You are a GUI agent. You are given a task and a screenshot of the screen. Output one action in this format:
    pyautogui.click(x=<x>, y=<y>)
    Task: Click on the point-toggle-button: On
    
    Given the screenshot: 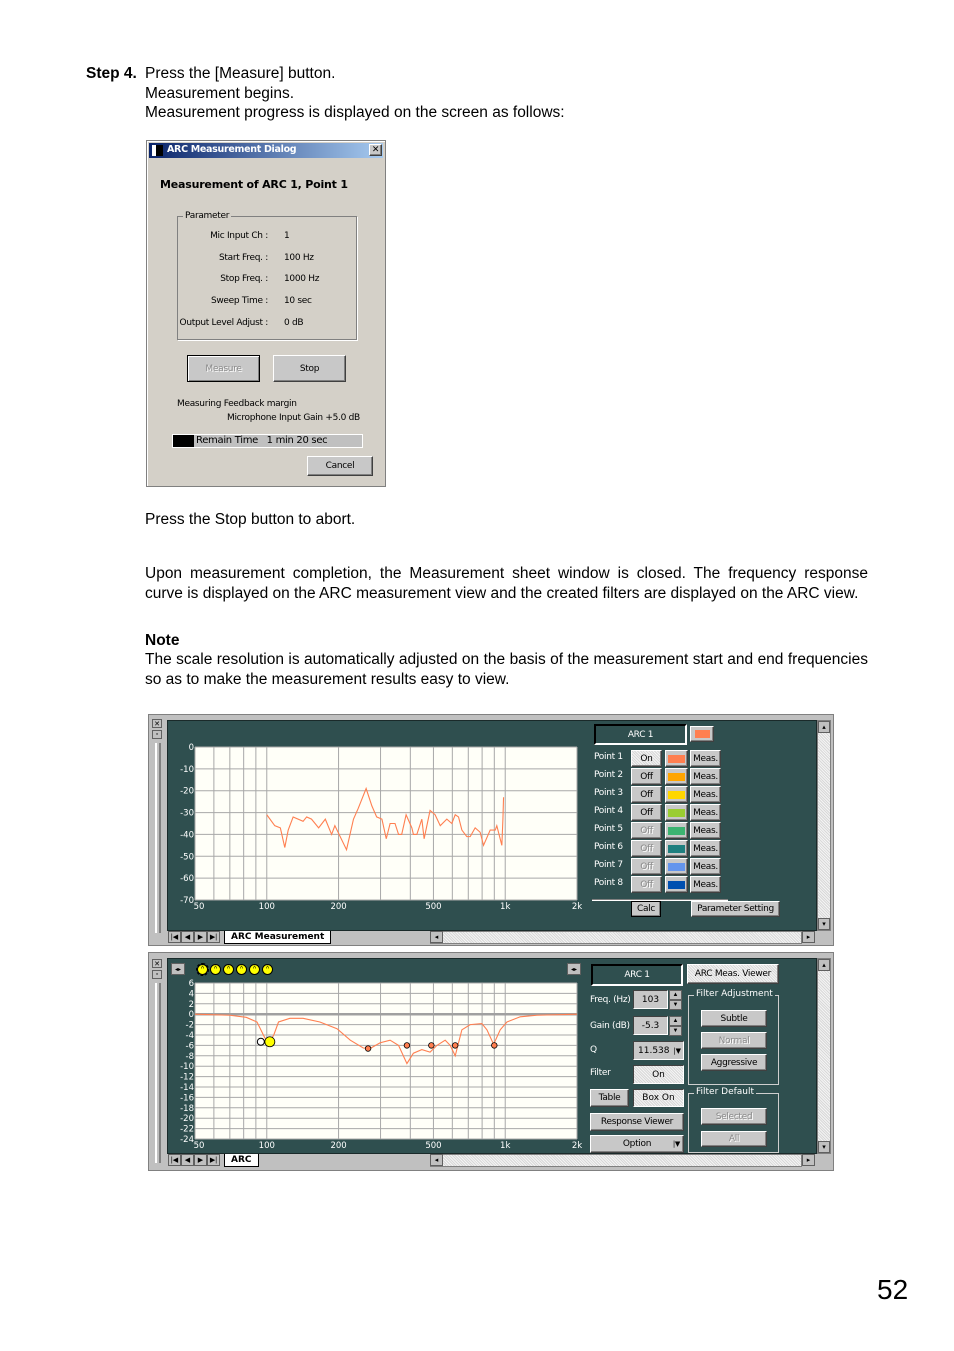 What is the action you would take?
    pyautogui.click(x=646, y=758)
    